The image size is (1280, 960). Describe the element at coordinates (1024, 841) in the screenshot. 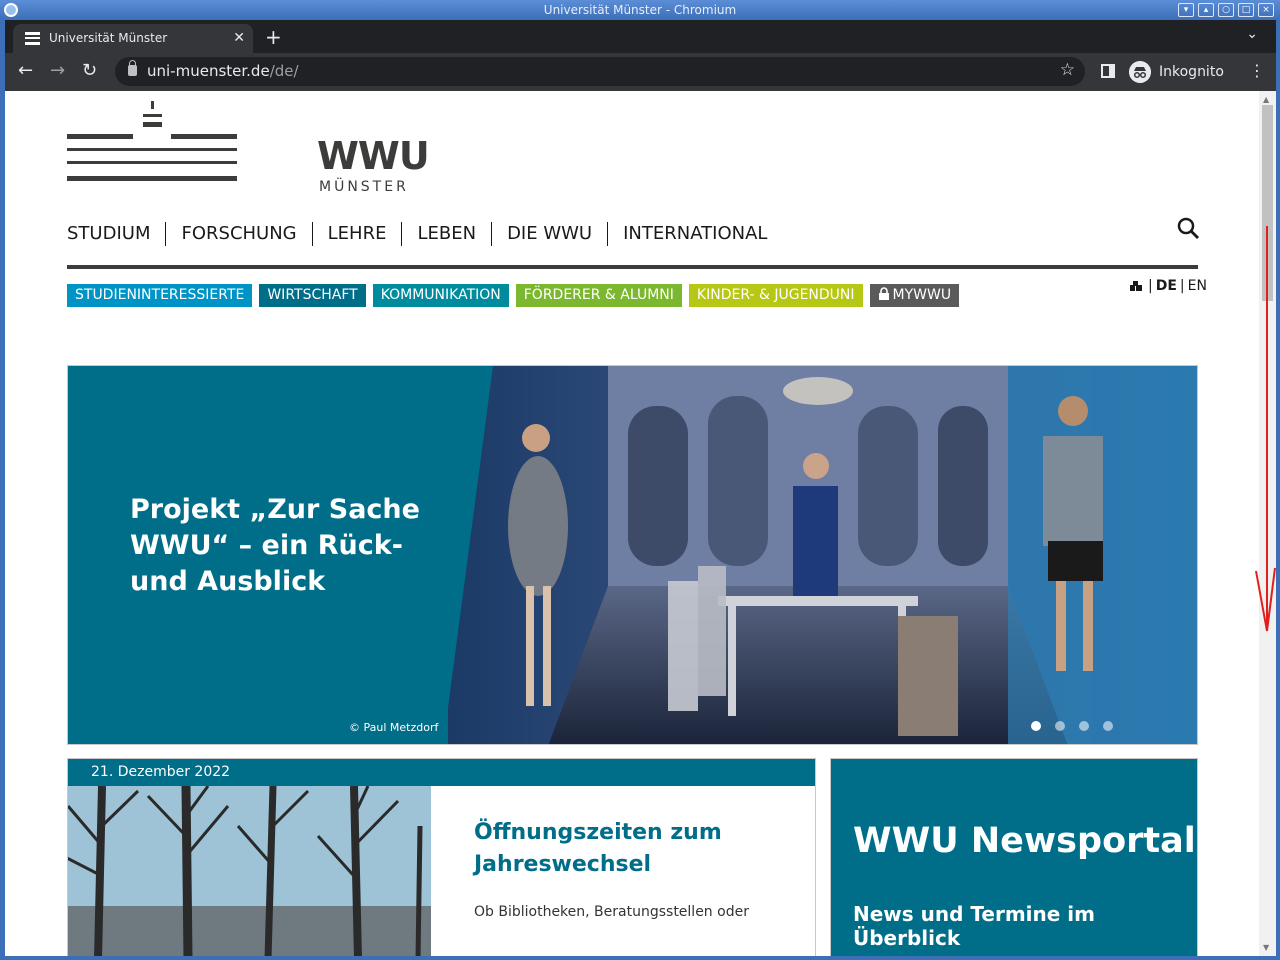

I see `newsportal-title: WWU Newsportal` at that location.